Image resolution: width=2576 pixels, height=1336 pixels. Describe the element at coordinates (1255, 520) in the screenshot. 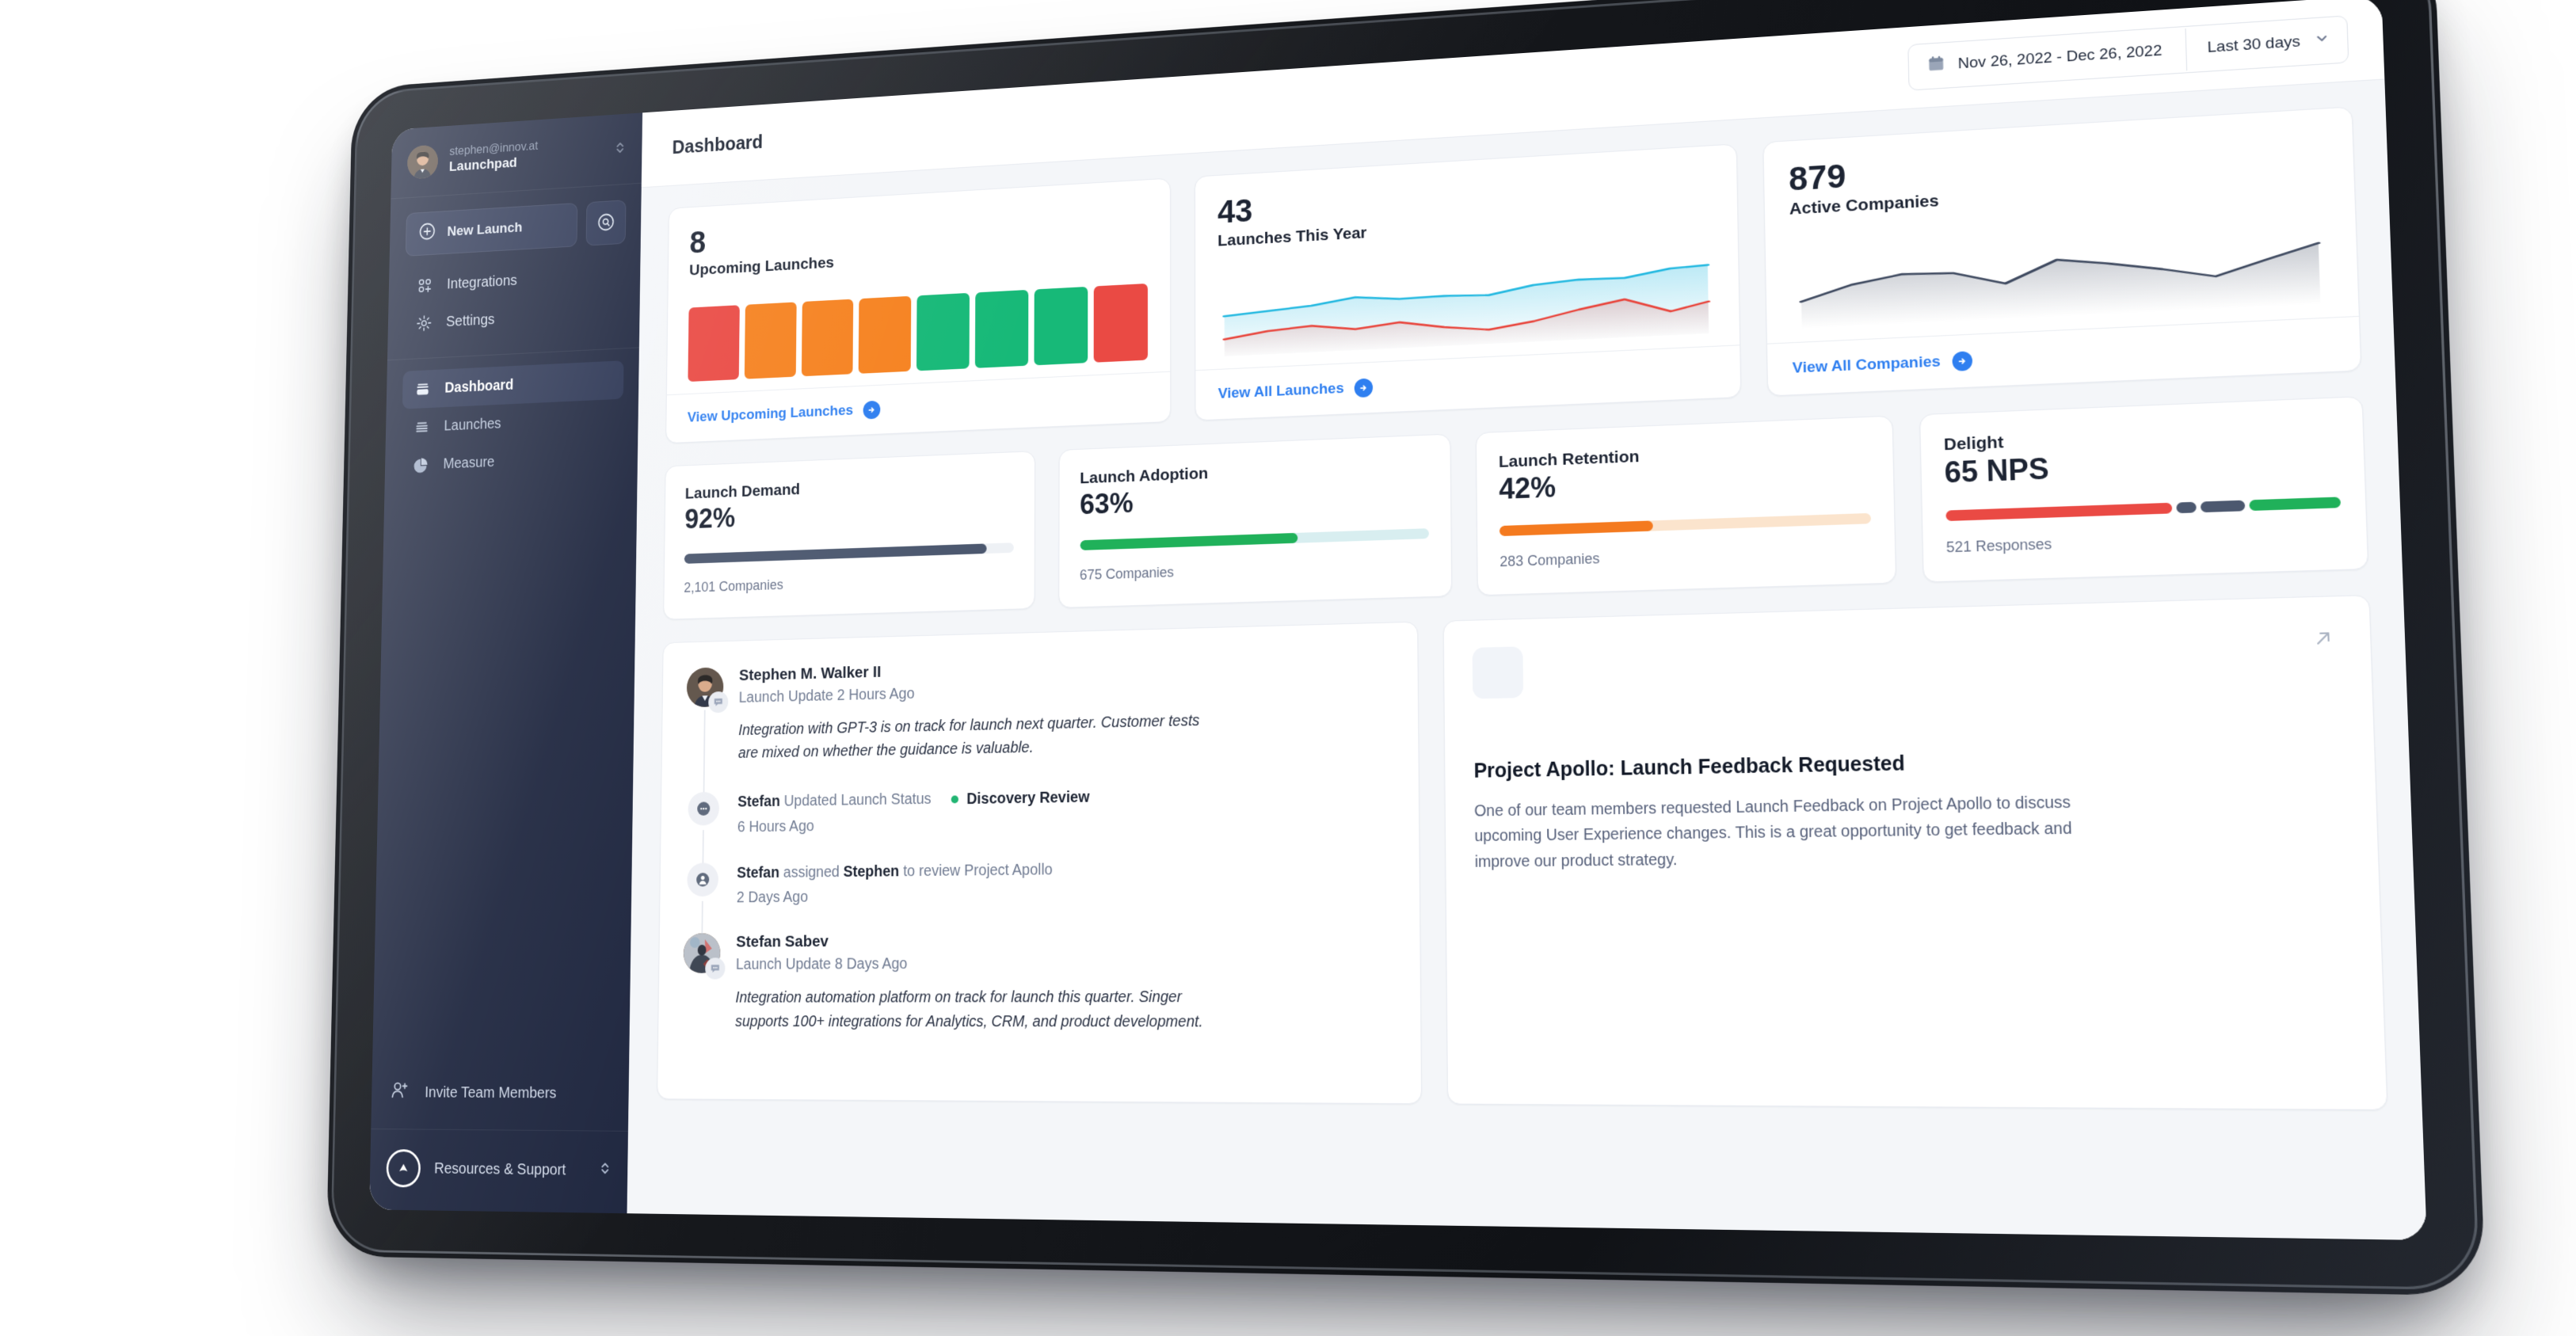

I see `metric-card-launch-adoption: Launch Adoption 63% 675 Companies` at that location.